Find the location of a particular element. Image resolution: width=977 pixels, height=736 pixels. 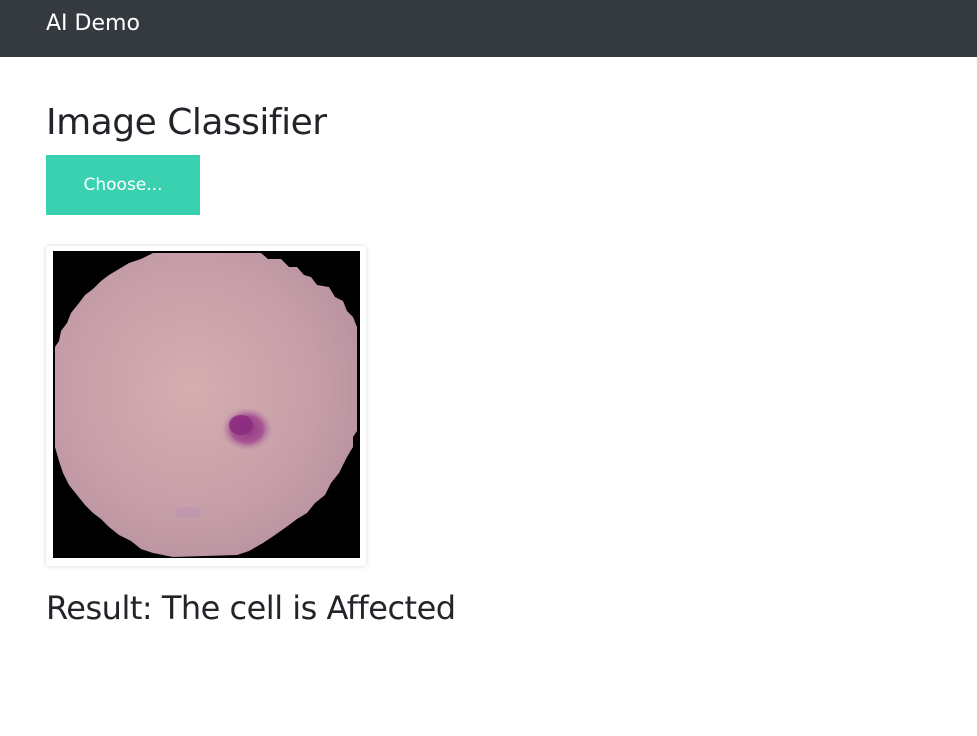

page-title: Image Classifier is located at coordinates (186, 122).